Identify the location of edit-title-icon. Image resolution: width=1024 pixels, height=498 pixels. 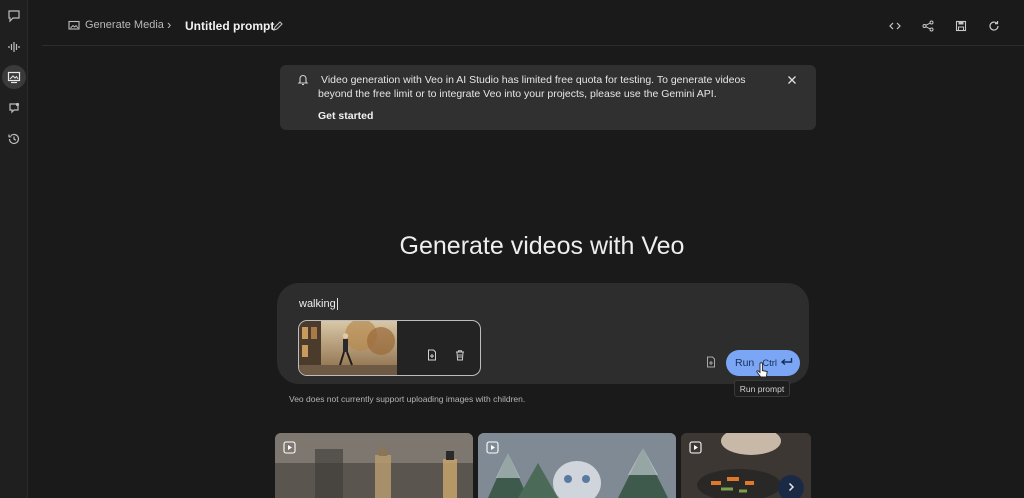
(278, 28).